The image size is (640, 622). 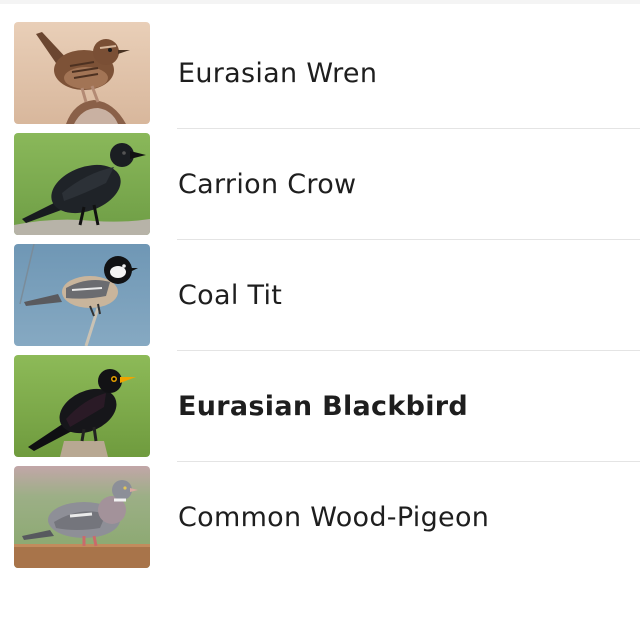 What do you see at coordinates (82, 517) in the screenshot?
I see `common-wood-pigeon-photo-icon` at bounding box center [82, 517].